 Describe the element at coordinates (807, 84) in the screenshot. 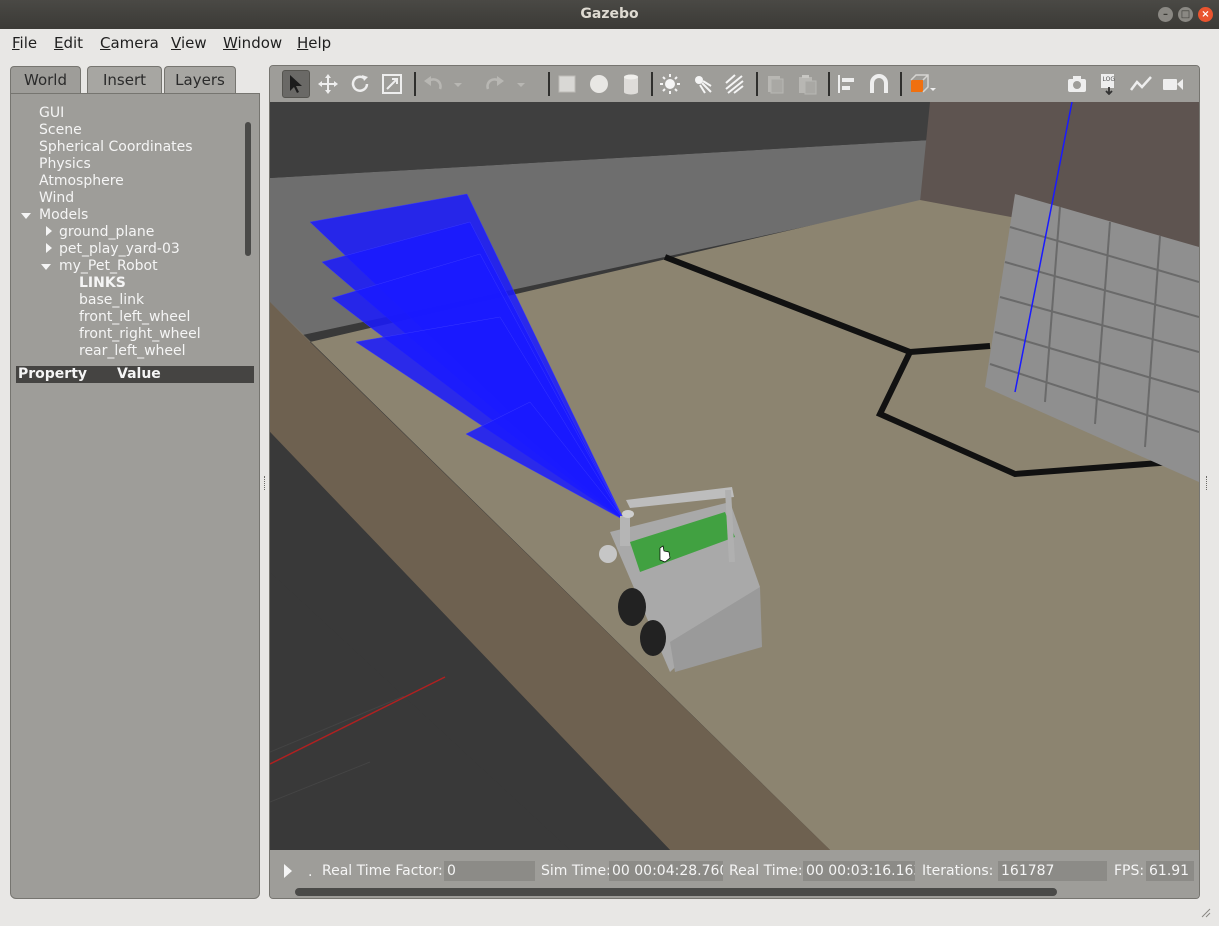

I see `paste-icon` at that location.